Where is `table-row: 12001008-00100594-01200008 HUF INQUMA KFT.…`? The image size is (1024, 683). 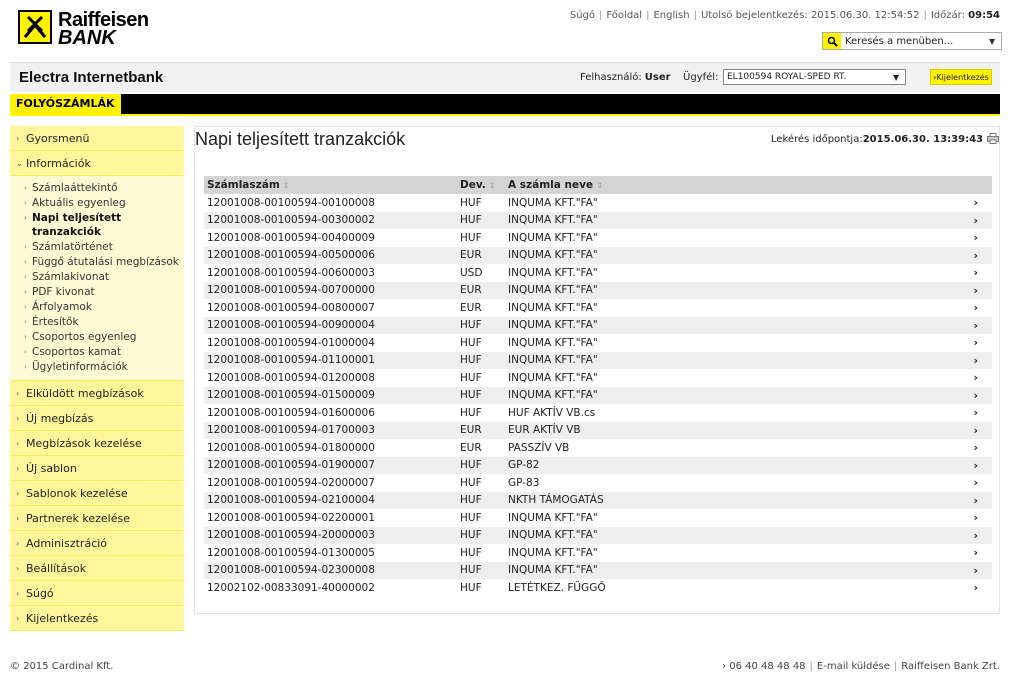
table-row: 12001008-00100594-01200008 HUF INQUMA KFT.… is located at coordinates (598, 378).